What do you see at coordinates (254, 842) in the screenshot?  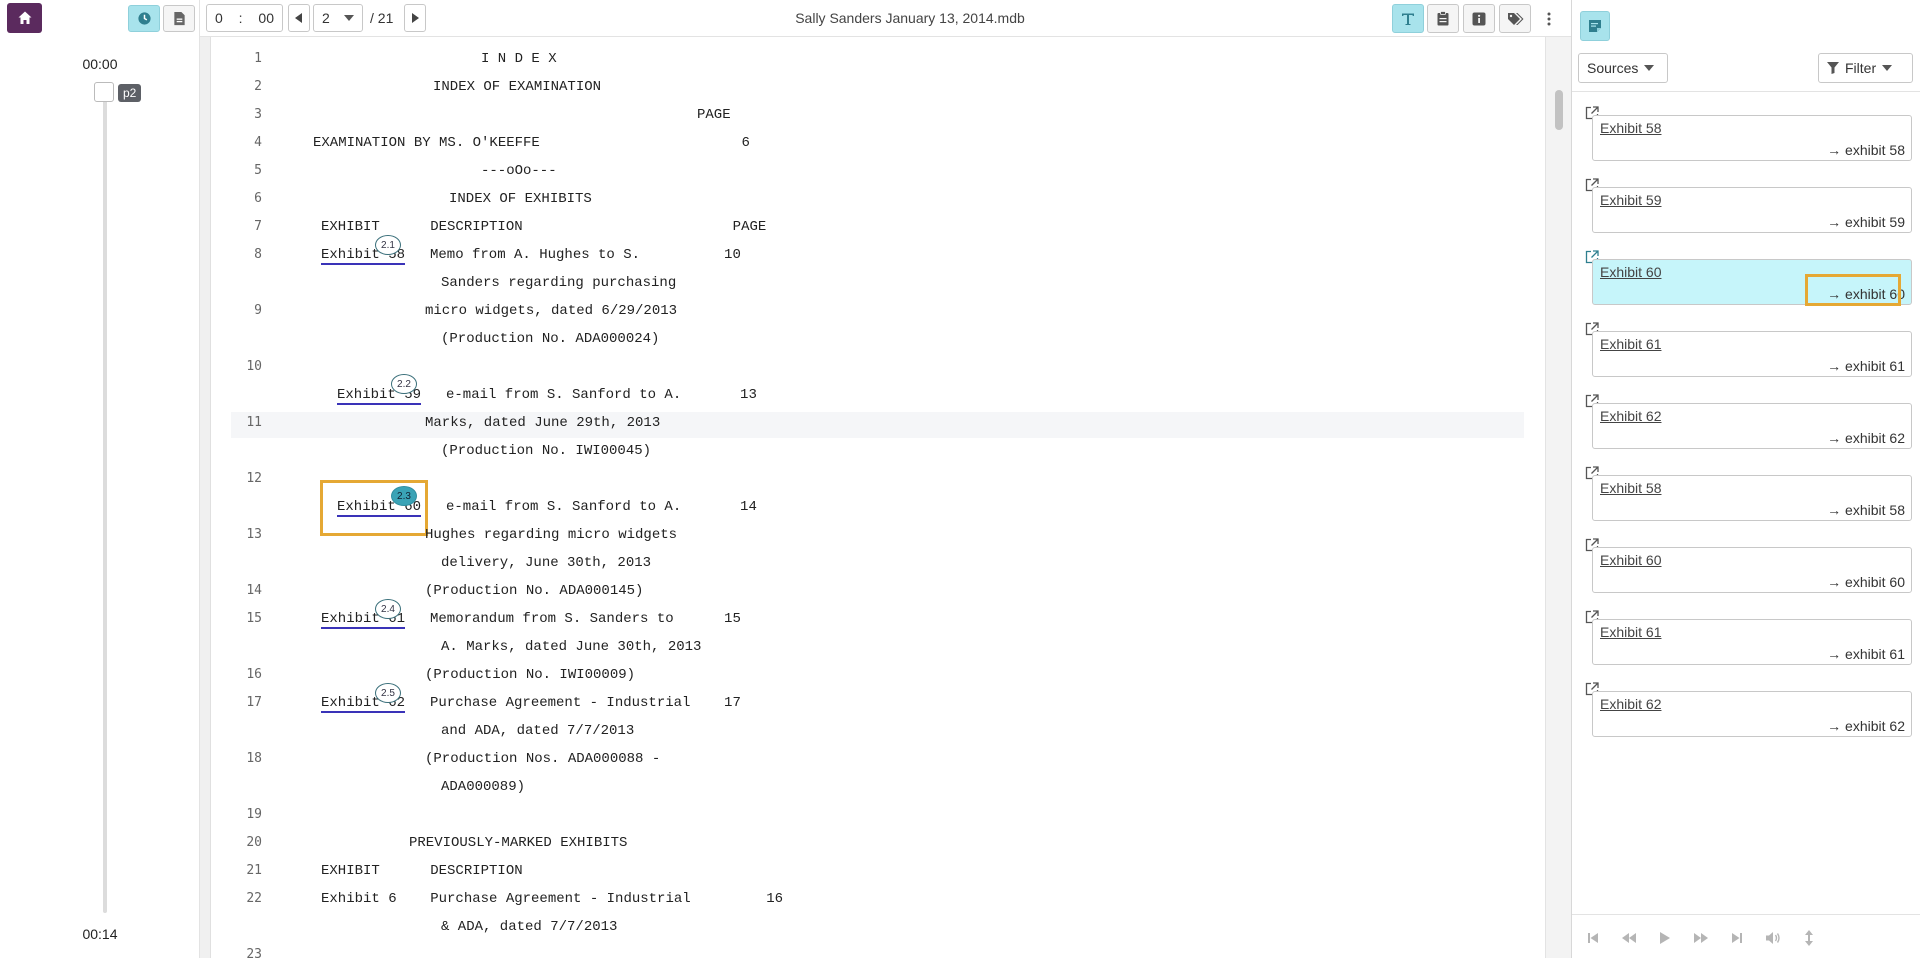 I see `line-number: 20` at bounding box center [254, 842].